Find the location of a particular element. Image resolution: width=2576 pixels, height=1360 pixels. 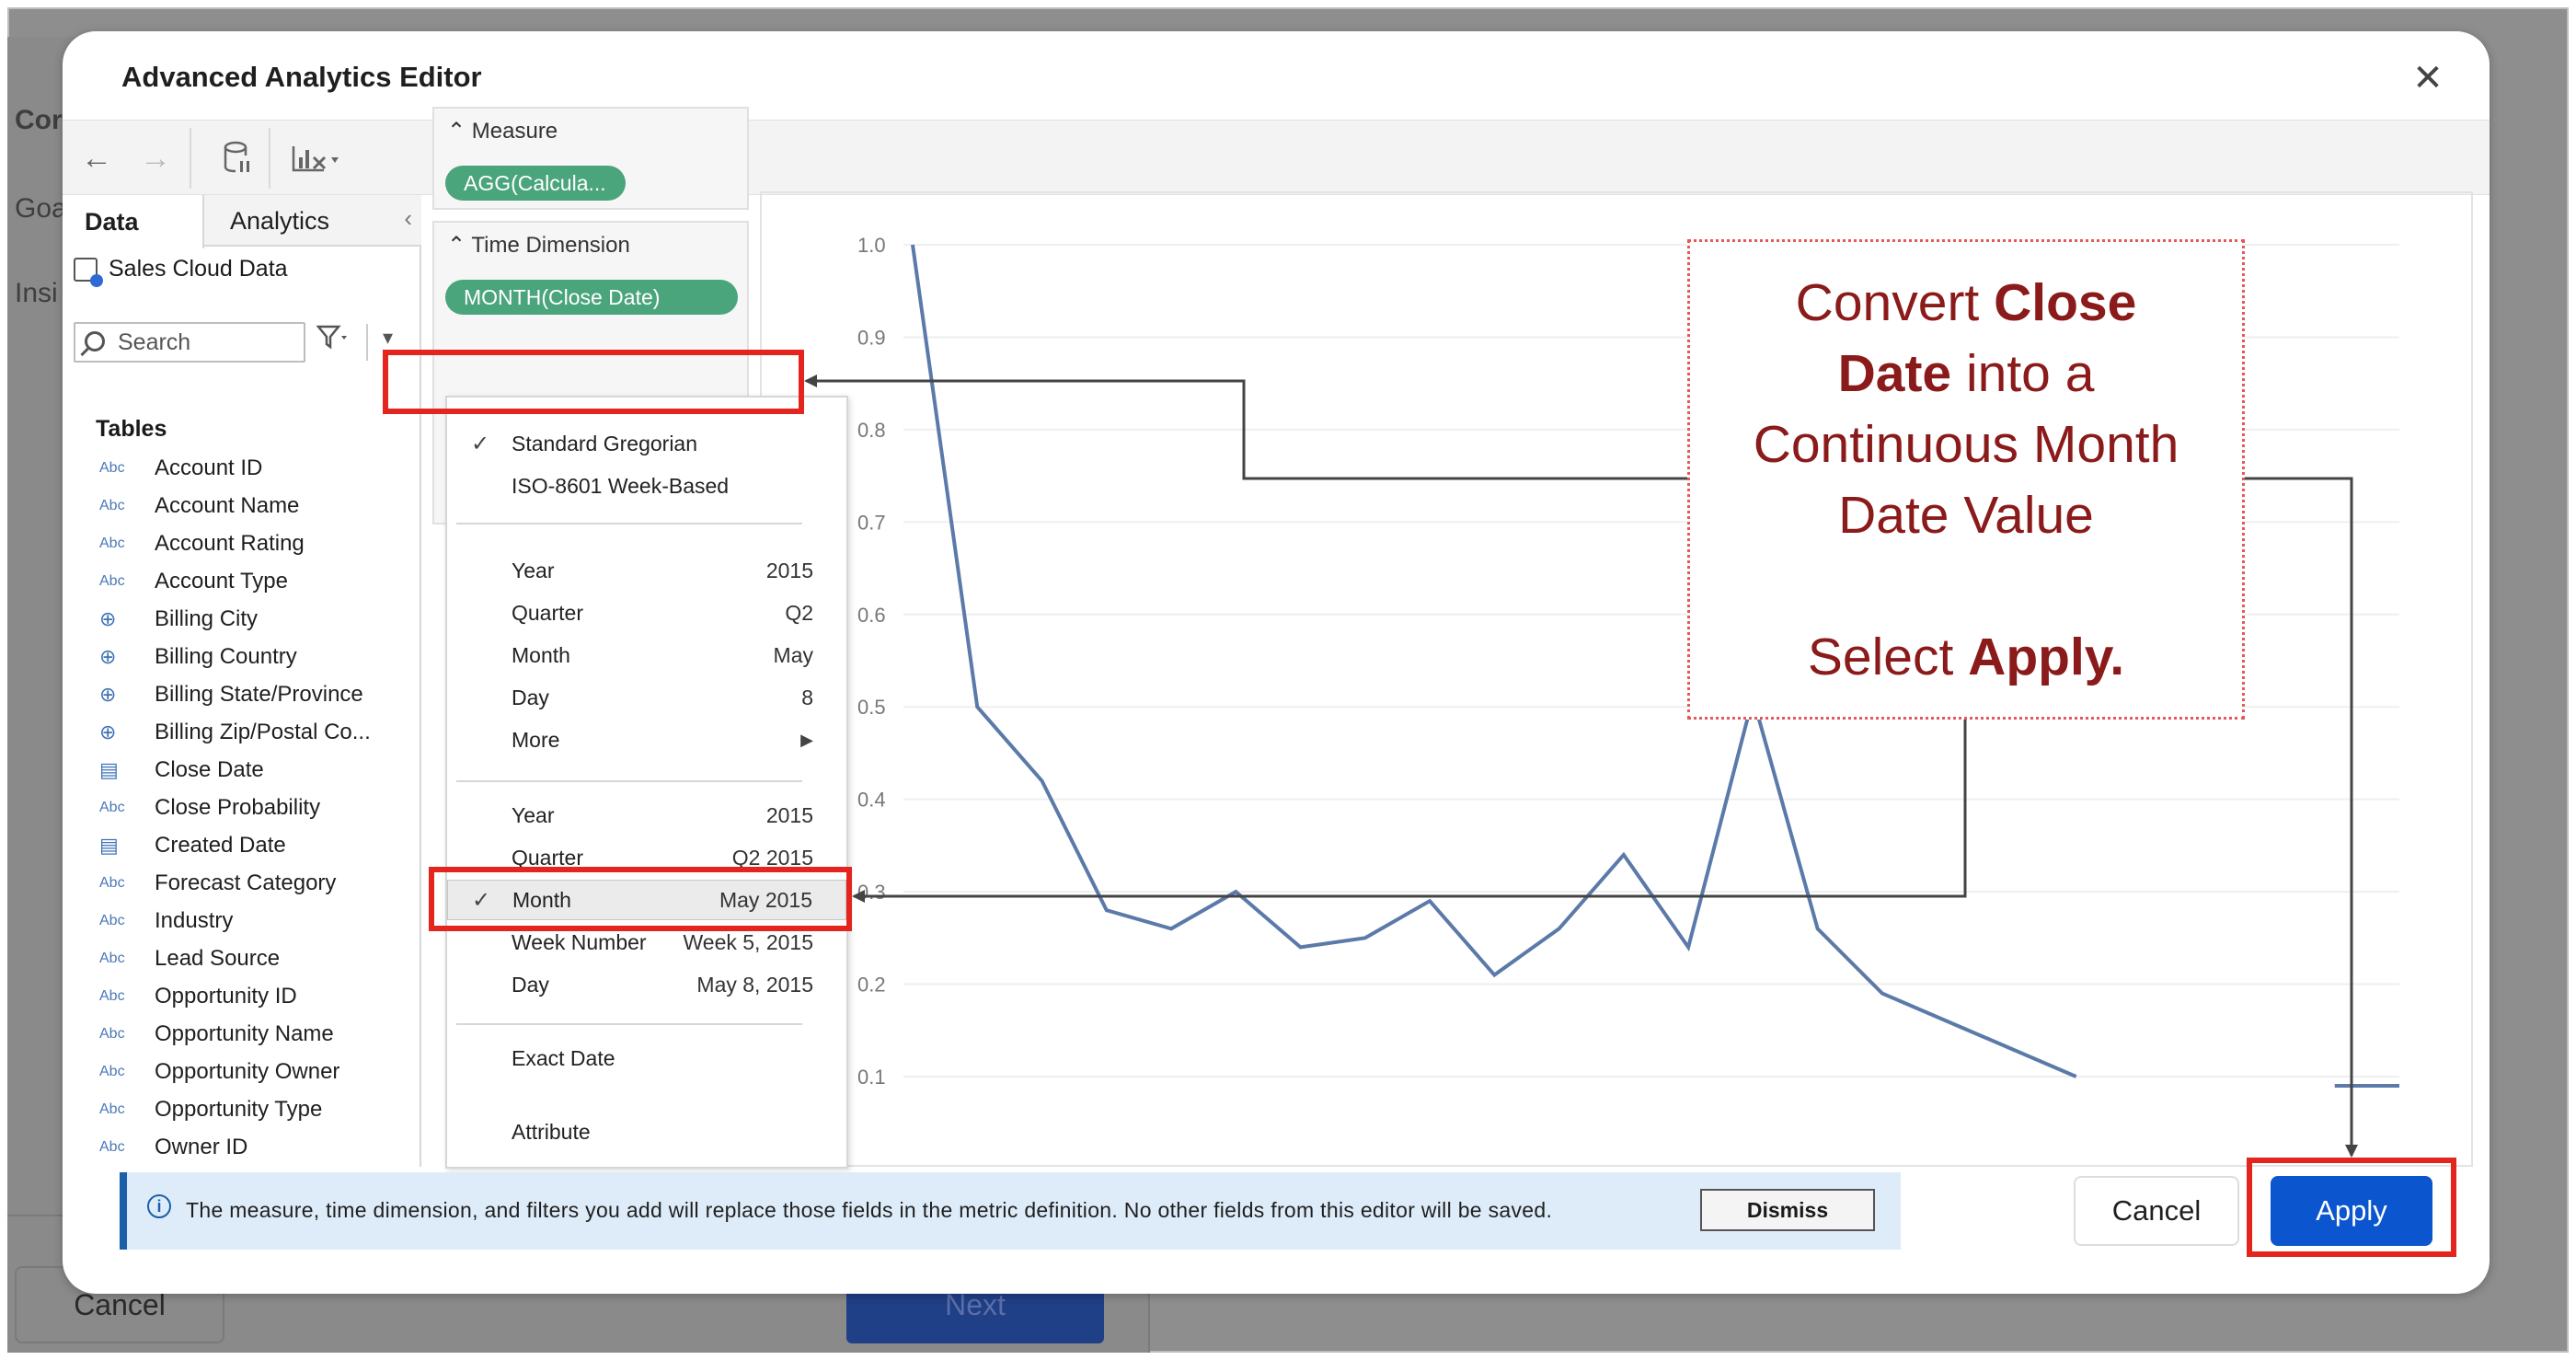

arrow-to-month-item is located at coordinates (1409, 811).